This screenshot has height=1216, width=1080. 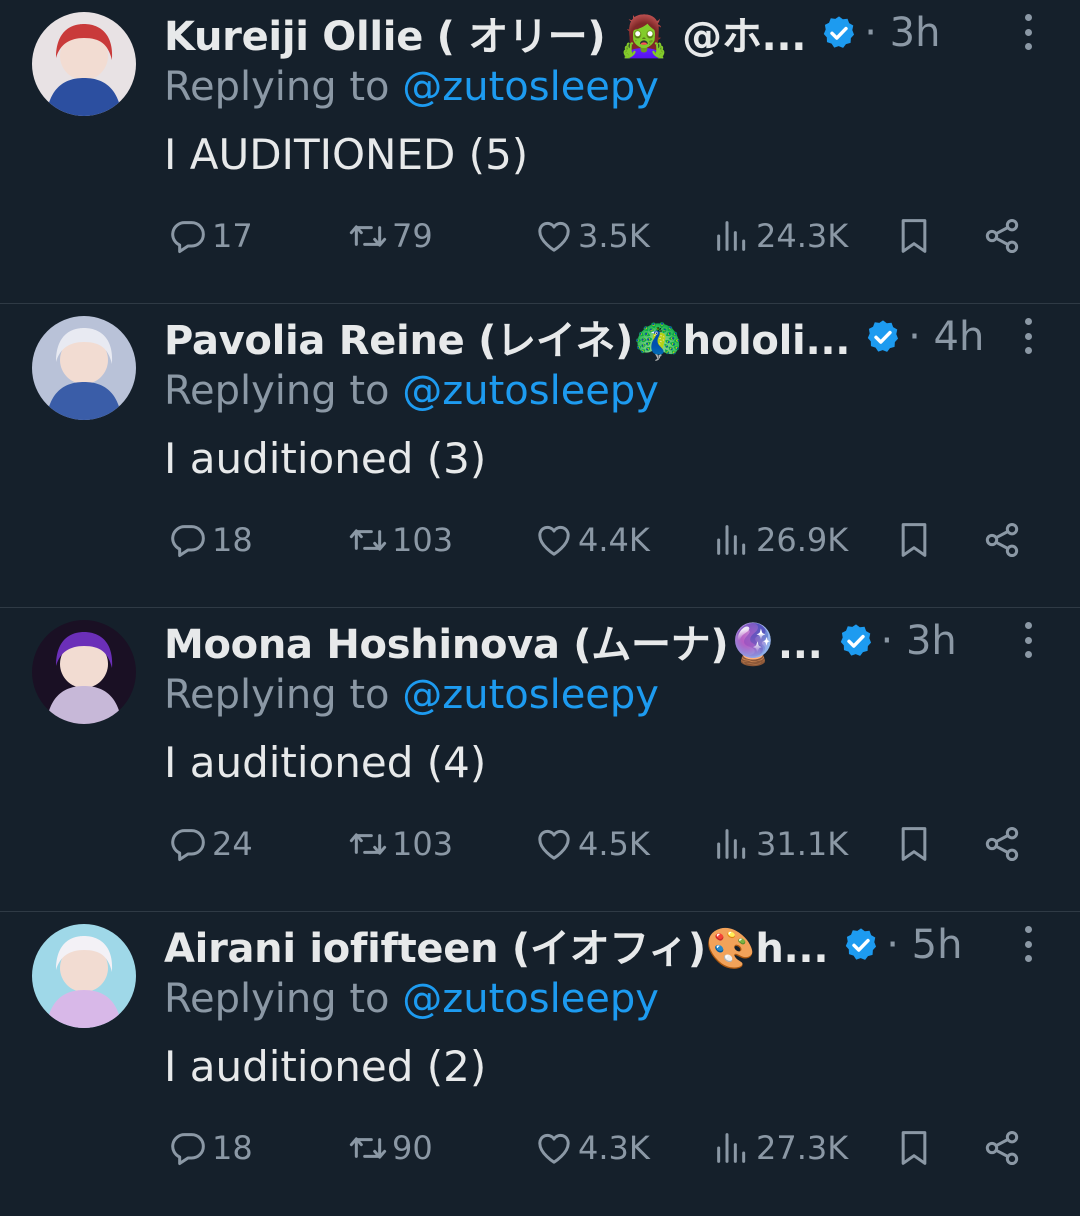 I want to click on timestamp: · 4h, so click(x=946, y=337).